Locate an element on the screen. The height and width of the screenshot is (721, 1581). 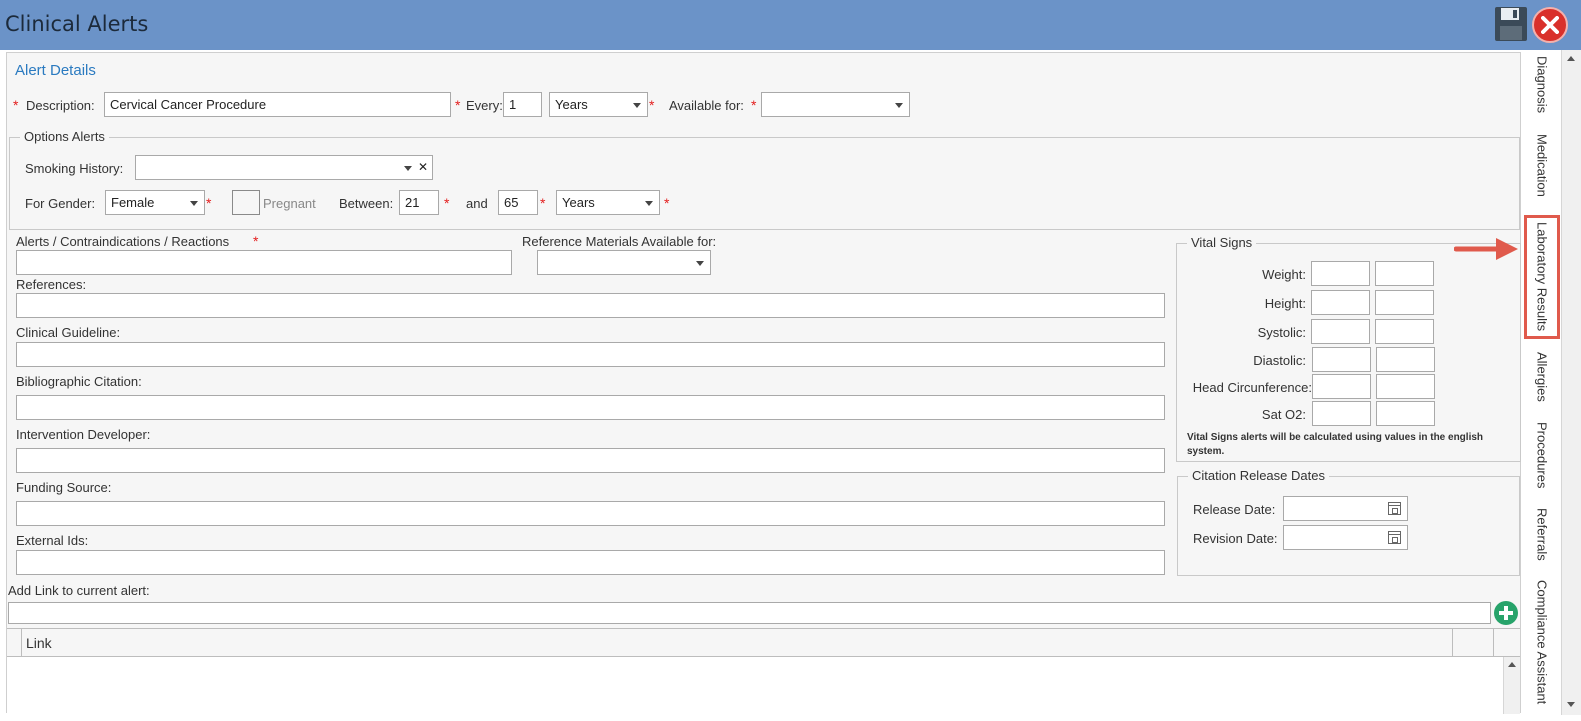
sat-o2-label: Sat O2: is located at coordinates (1283, 414).